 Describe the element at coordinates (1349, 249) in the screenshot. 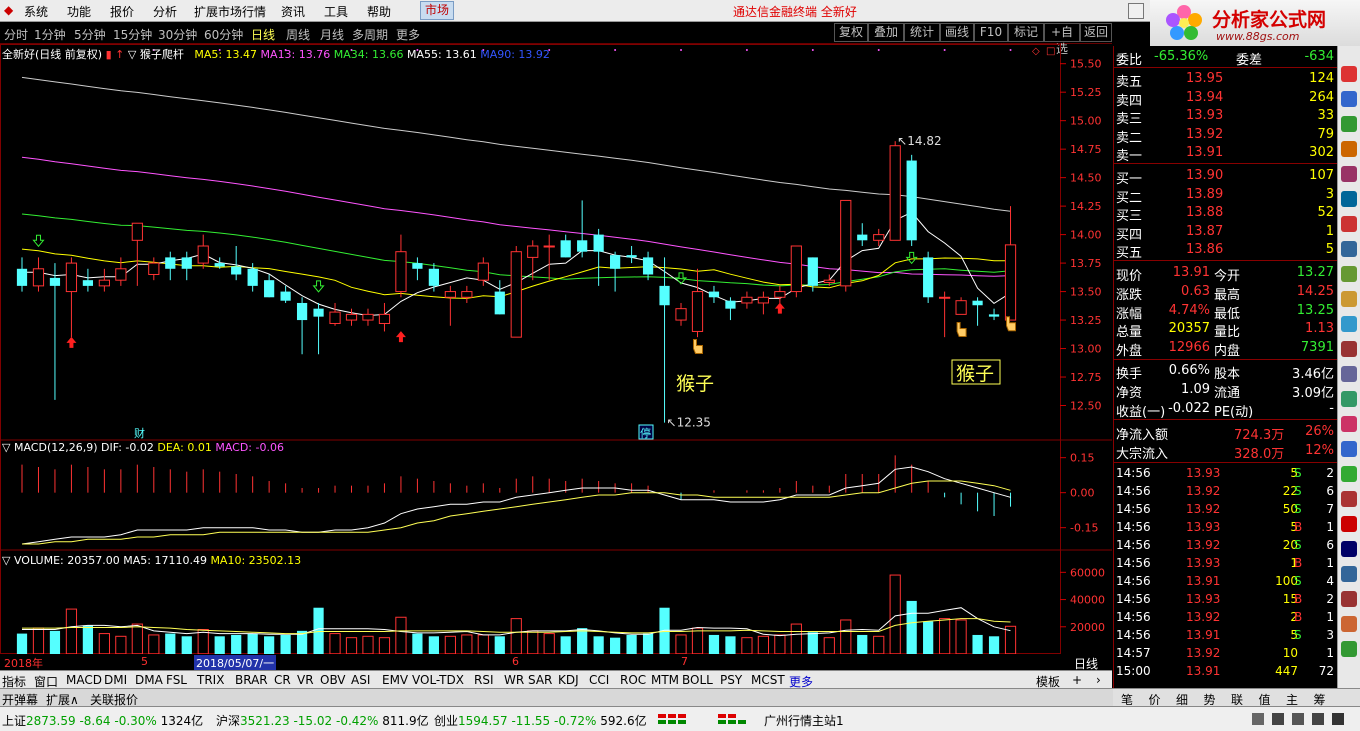

I see `grid-icon` at that location.